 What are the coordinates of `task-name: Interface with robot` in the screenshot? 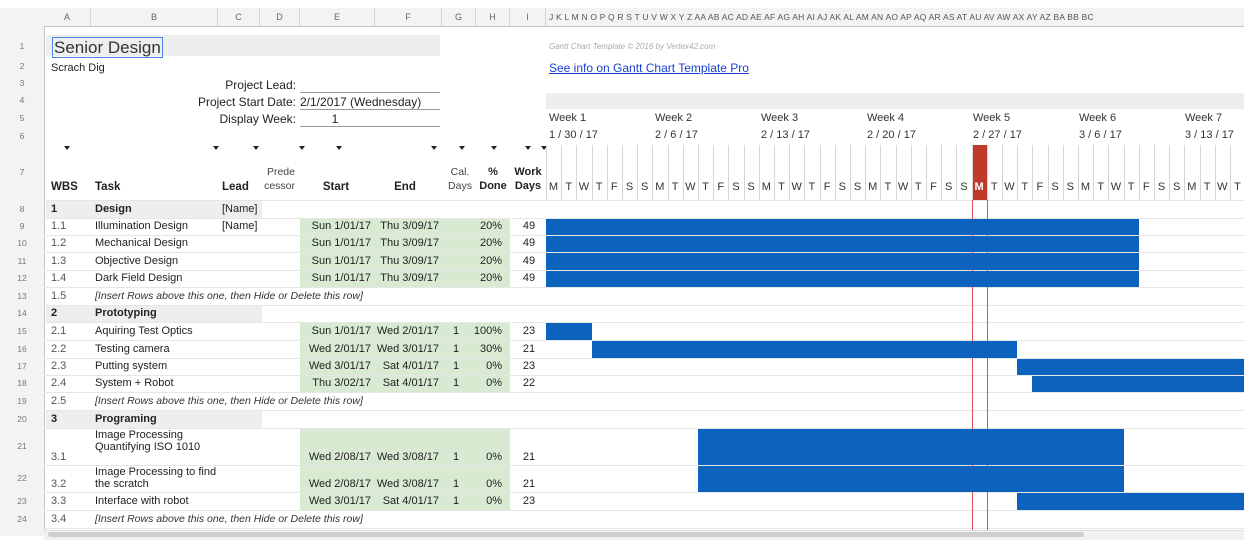 It's located at (142, 501).